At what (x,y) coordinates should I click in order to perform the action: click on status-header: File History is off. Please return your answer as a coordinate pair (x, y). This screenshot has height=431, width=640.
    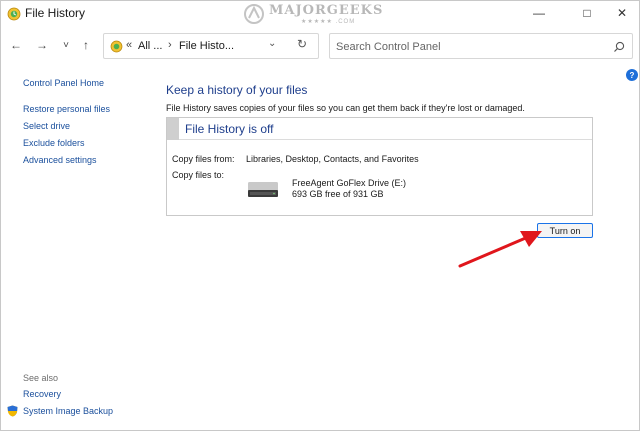
    Looking at the image, I should click on (379, 129).